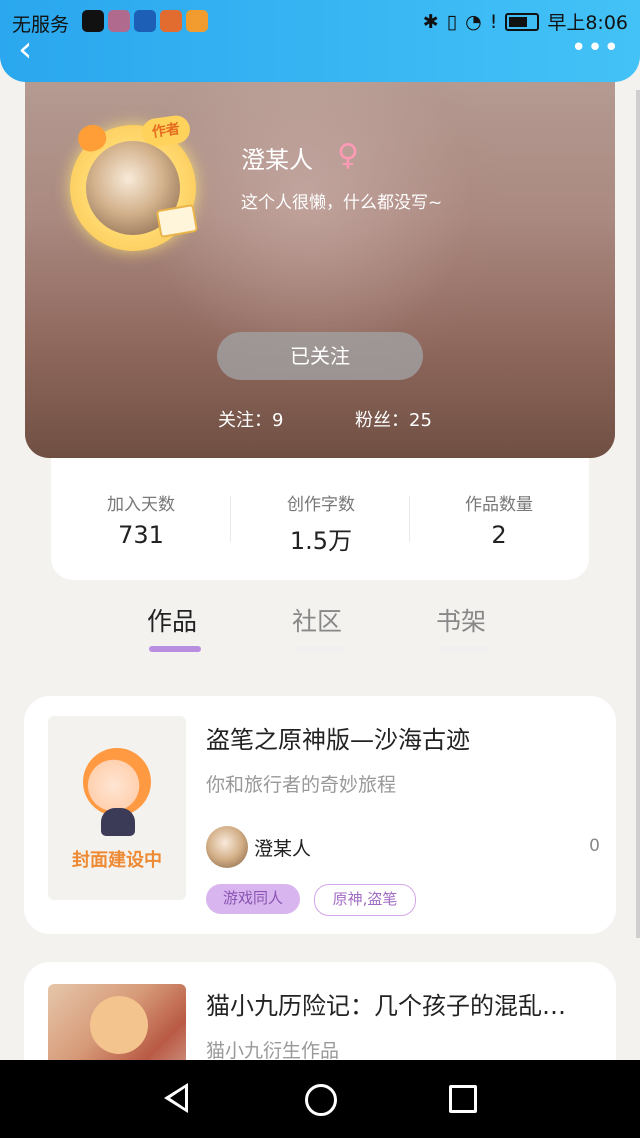 This screenshot has width=640, height=1138. What do you see at coordinates (499, 519) in the screenshot?
I see `stat-work-count: 作品数量 2` at bounding box center [499, 519].